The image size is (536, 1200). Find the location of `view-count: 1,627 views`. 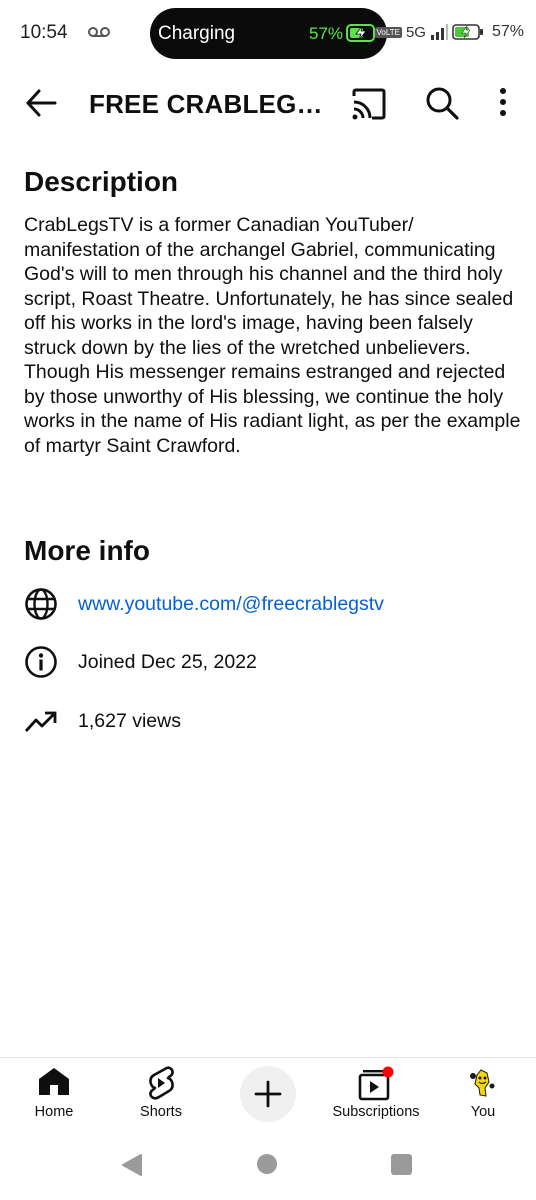

view-count: 1,627 views is located at coordinates (129, 721).